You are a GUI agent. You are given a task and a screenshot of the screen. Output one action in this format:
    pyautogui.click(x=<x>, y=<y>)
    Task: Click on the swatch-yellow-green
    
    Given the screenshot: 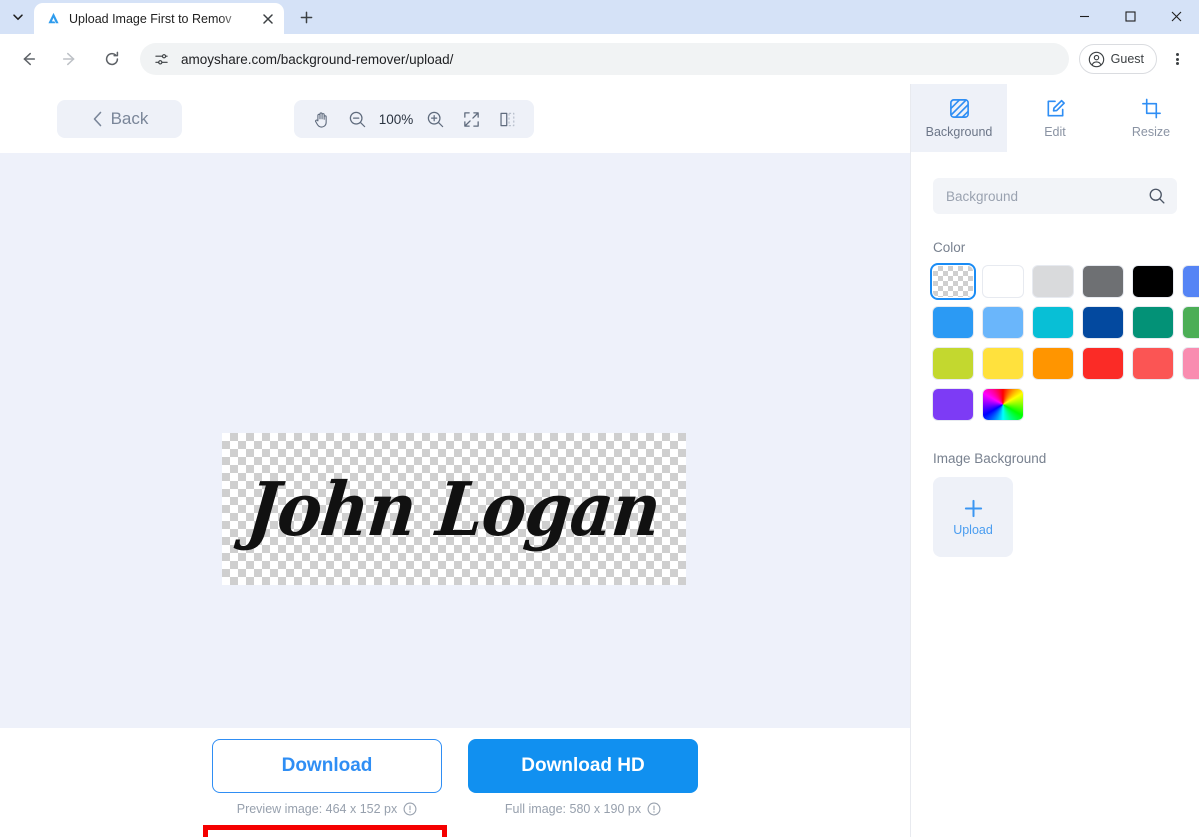 What is the action you would take?
    pyautogui.click(x=953, y=363)
    